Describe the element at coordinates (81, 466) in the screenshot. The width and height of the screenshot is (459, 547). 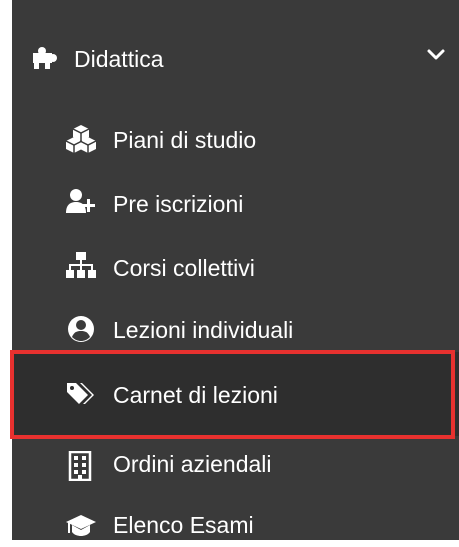
I see `building-icon` at that location.